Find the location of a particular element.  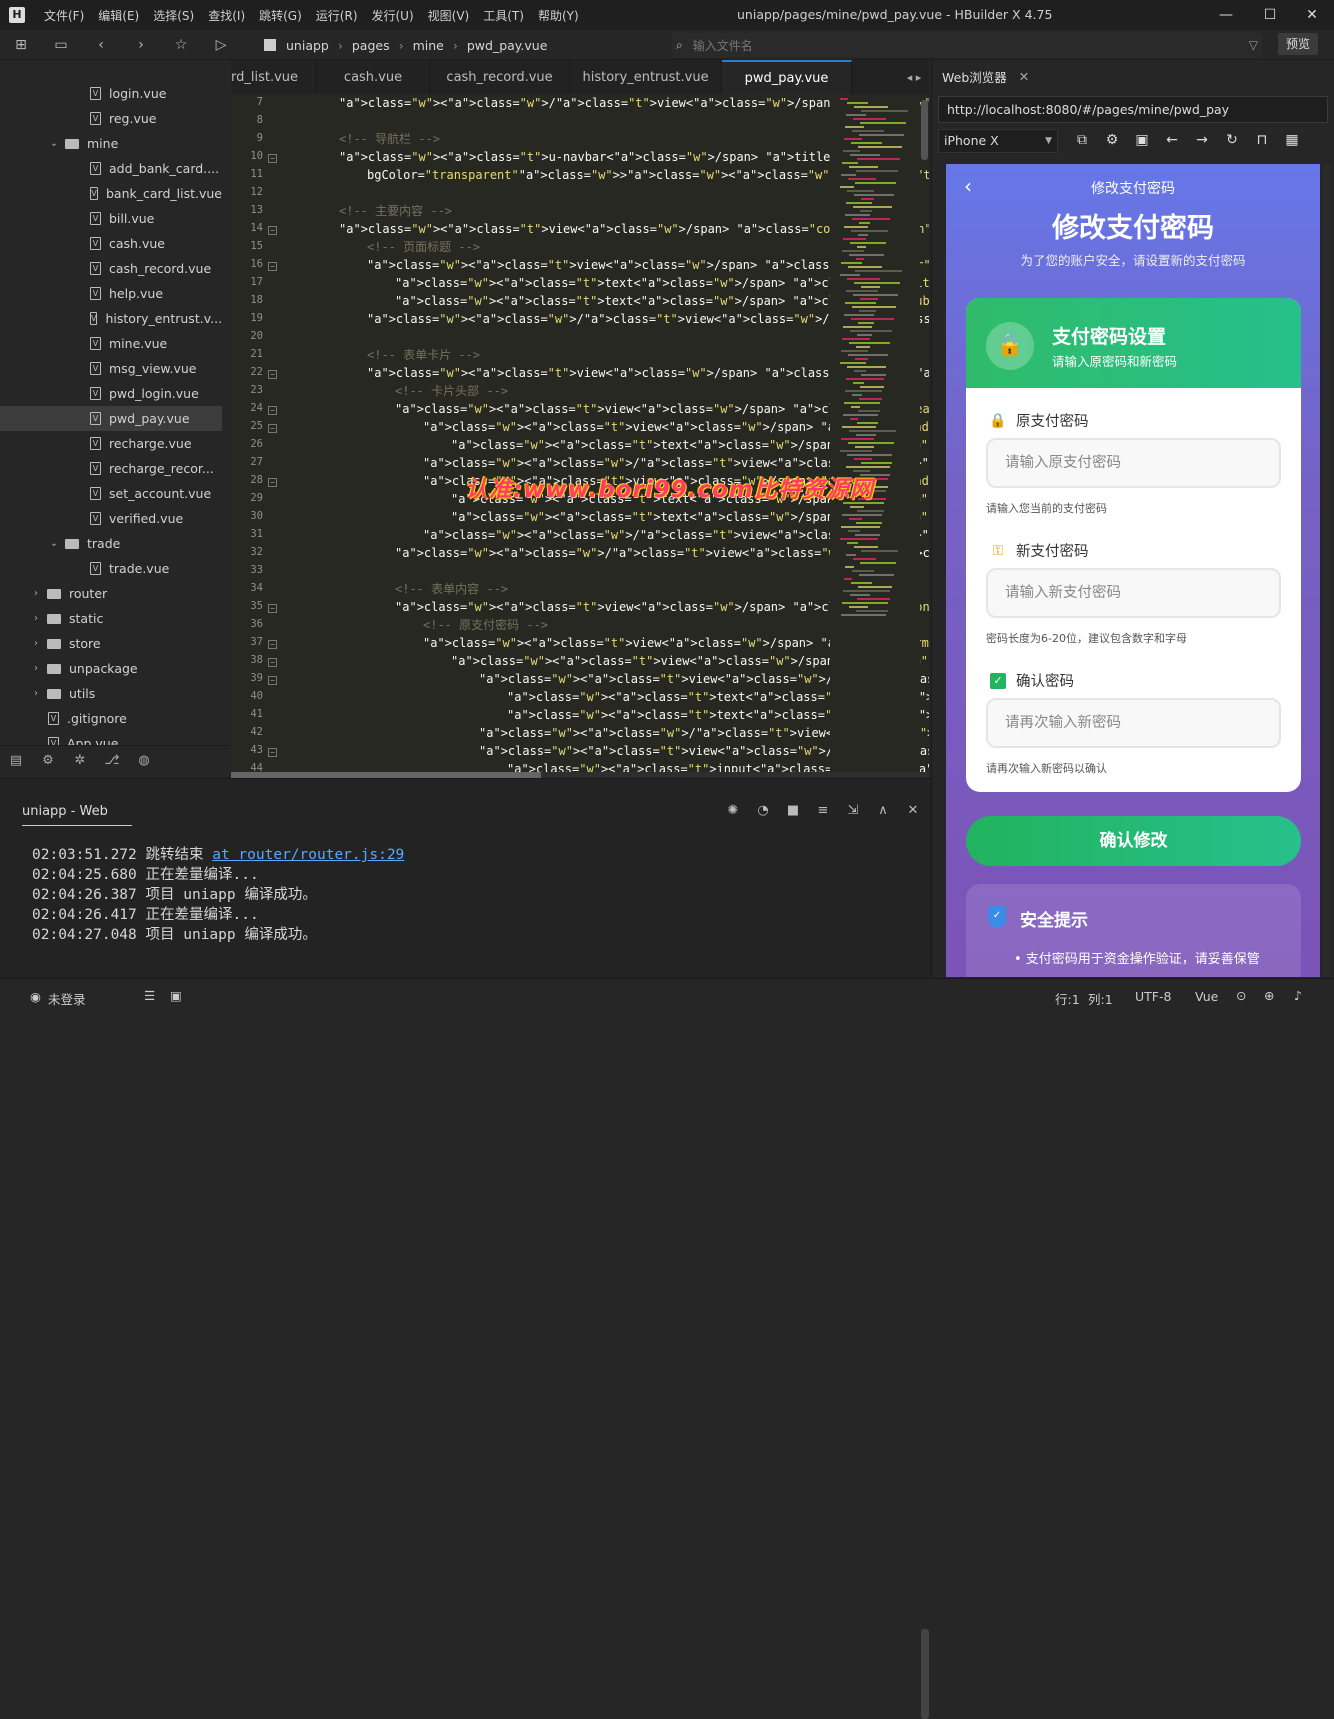

sidebar-item: › store is located at coordinates (111, 643).